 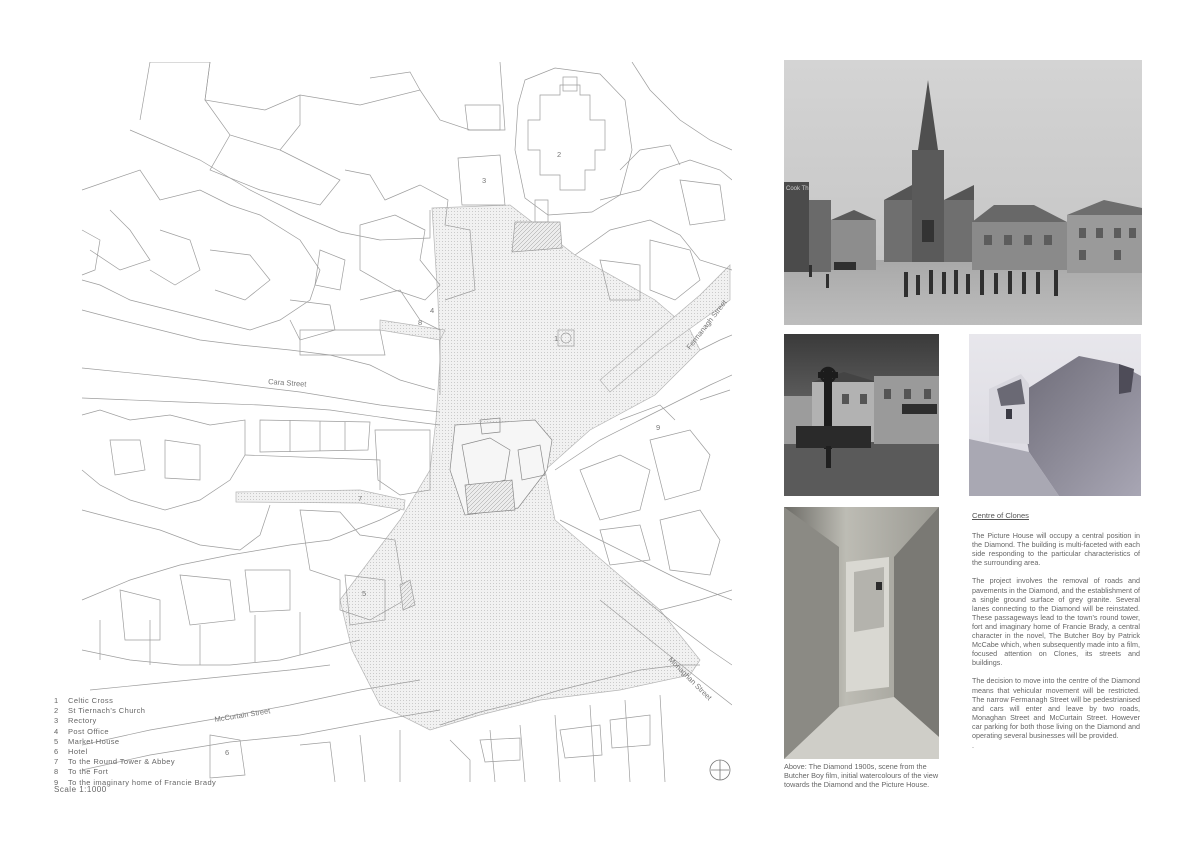 What do you see at coordinates (243, 715) in the screenshot?
I see `label-mccurtain-street: McCurtain Street` at bounding box center [243, 715].